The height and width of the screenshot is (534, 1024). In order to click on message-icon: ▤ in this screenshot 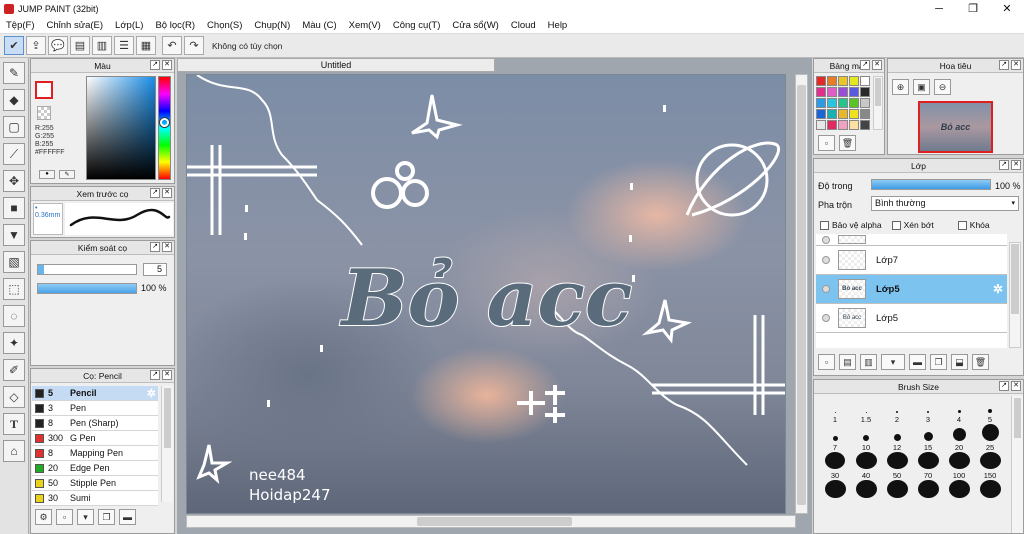, I will do `click(80, 45)`.